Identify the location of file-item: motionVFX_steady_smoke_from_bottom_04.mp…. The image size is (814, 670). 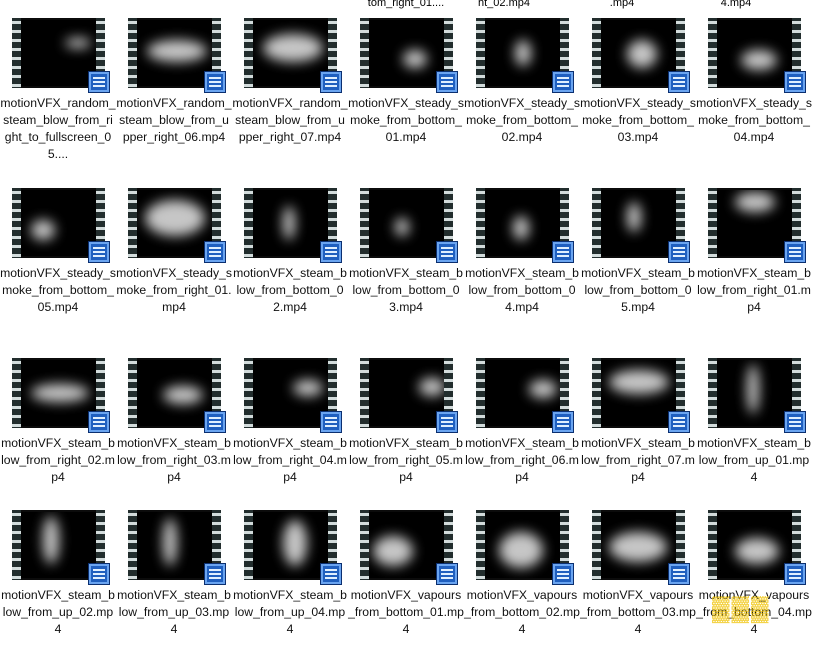
(754, 98).